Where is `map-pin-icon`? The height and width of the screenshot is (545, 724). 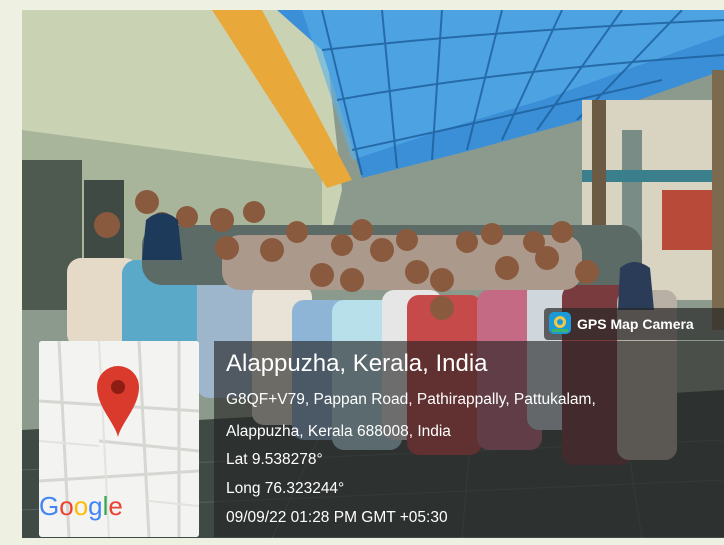 map-pin-icon is located at coordinates (118, 401).